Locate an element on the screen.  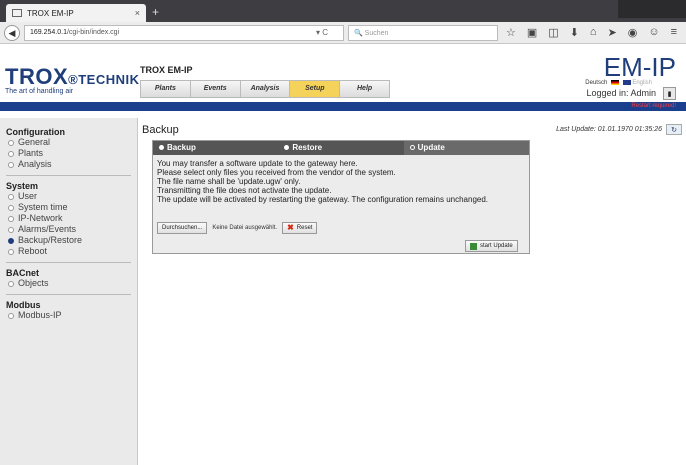
save-icon is located at coordinates (473, 246).